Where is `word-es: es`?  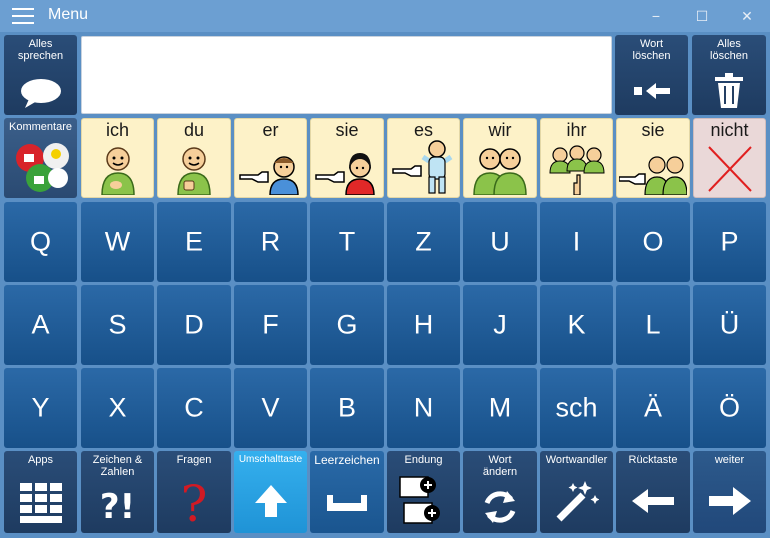
word-es: es is located at coordinates (423, 158).